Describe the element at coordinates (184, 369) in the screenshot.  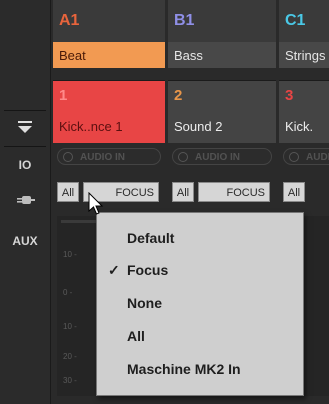
I see `menu-item-label: Maschine MK2 In` at that location.